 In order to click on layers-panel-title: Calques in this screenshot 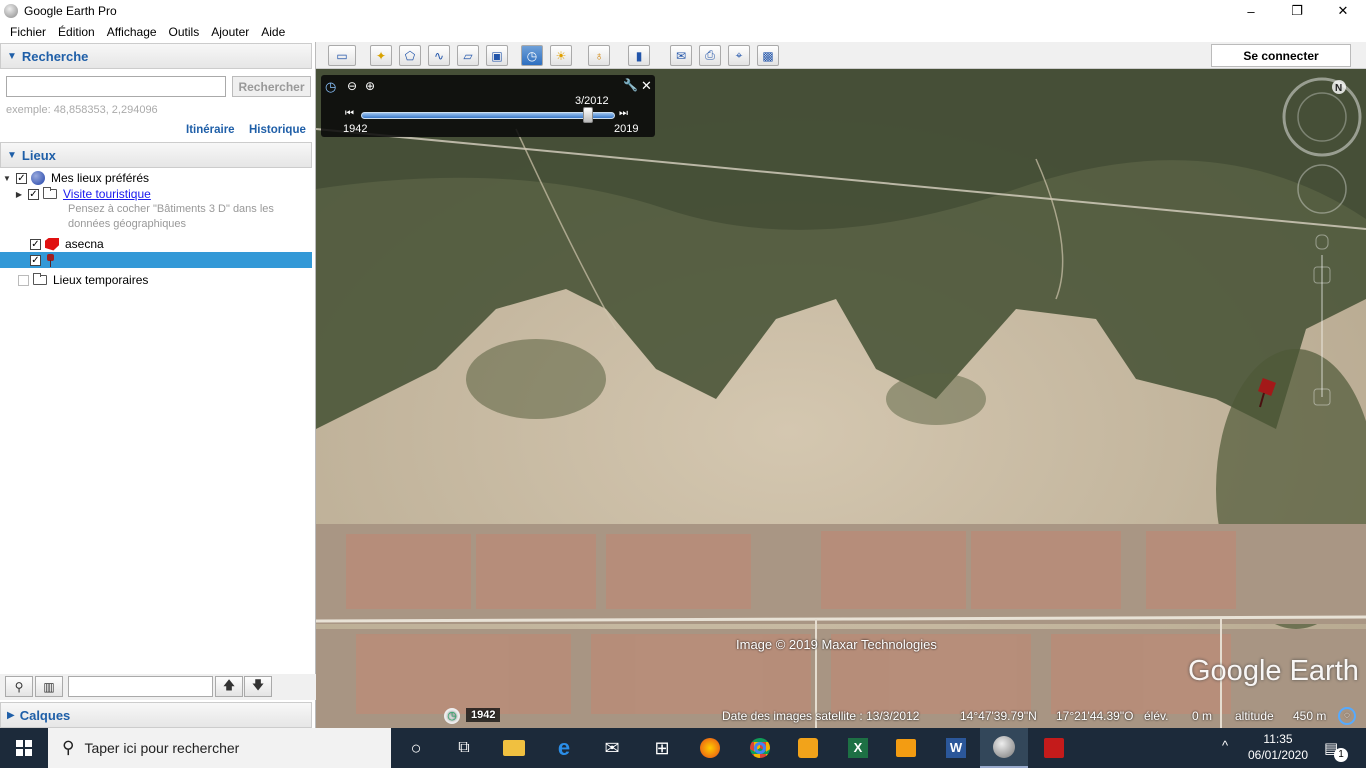, I will do `click(45, 715)`.